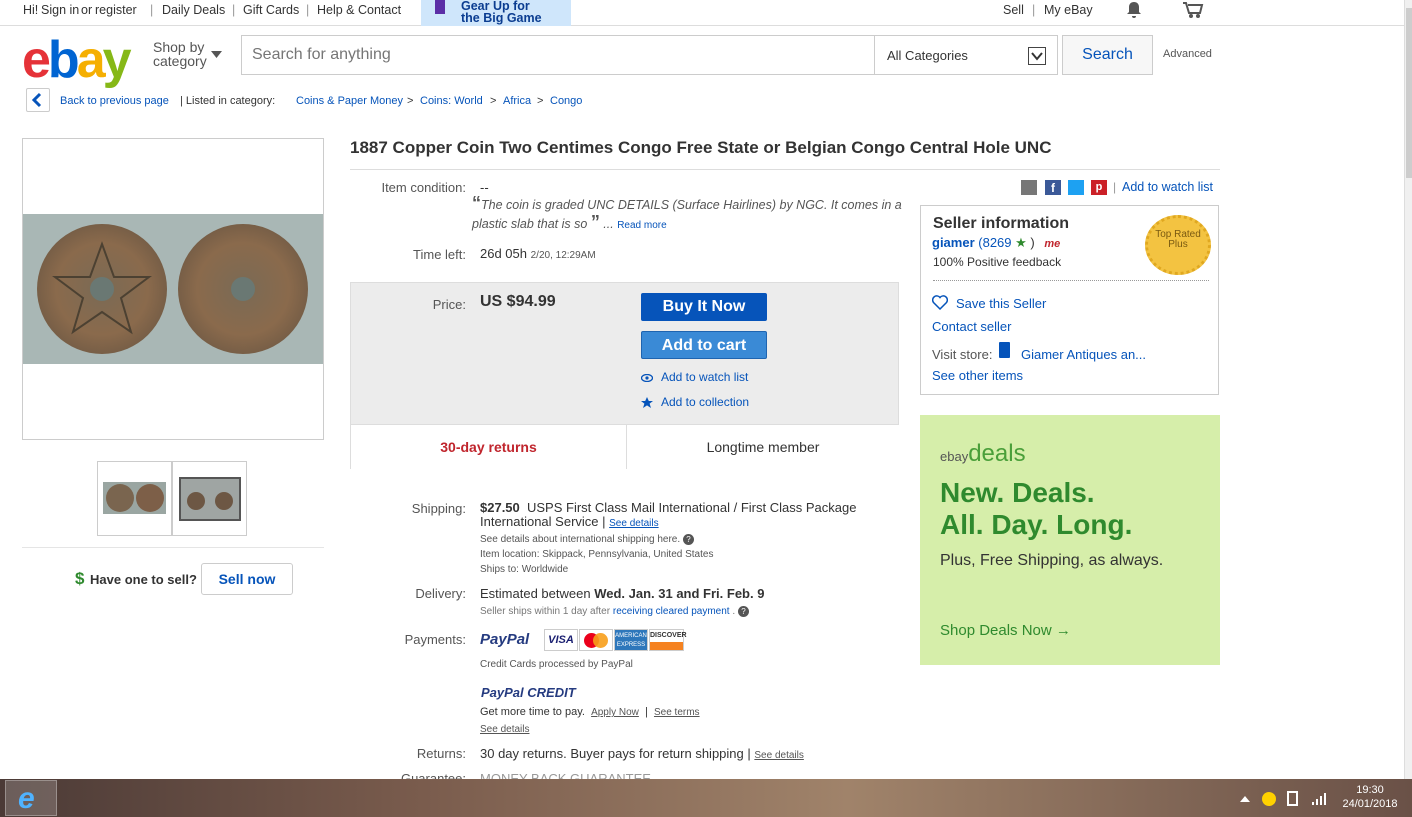  What do you see at coordinates (1005, 630) in the screenshot?
I see `shop-deals-now-link: Shop Deals Now →` at bounding box center [1005, 630].